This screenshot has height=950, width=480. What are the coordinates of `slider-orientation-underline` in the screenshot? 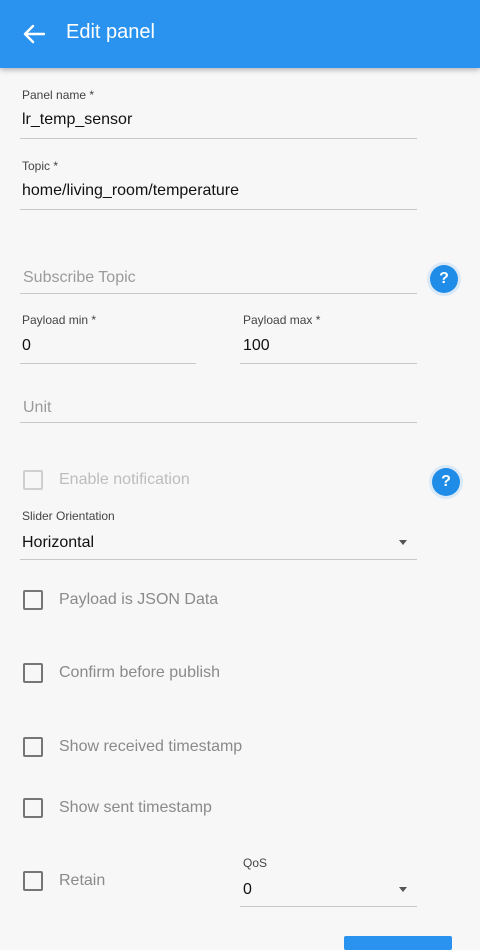 It's located at (218, 559).